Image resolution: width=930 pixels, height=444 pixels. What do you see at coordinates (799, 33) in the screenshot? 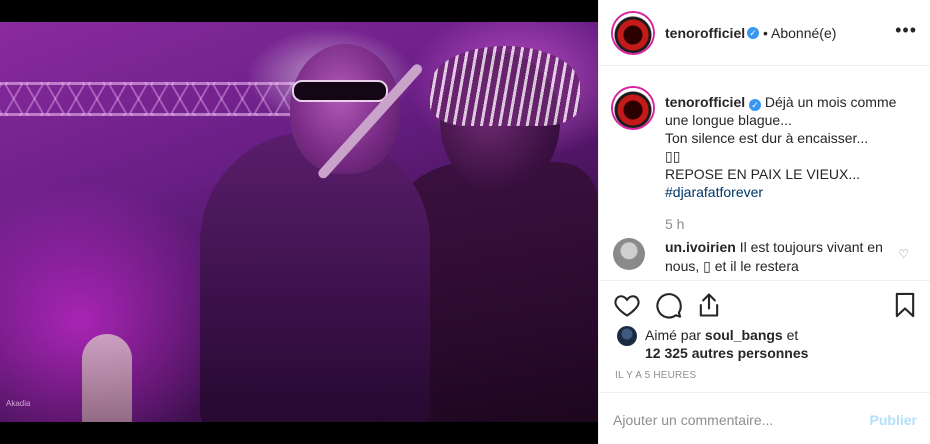
I see `follow-status: • Abonné(e)` at bounding box center [799, 33].